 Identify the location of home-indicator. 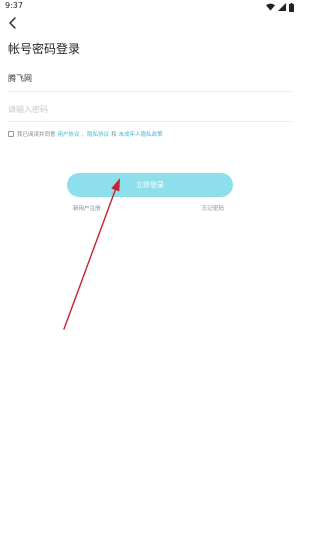
(150, 530).